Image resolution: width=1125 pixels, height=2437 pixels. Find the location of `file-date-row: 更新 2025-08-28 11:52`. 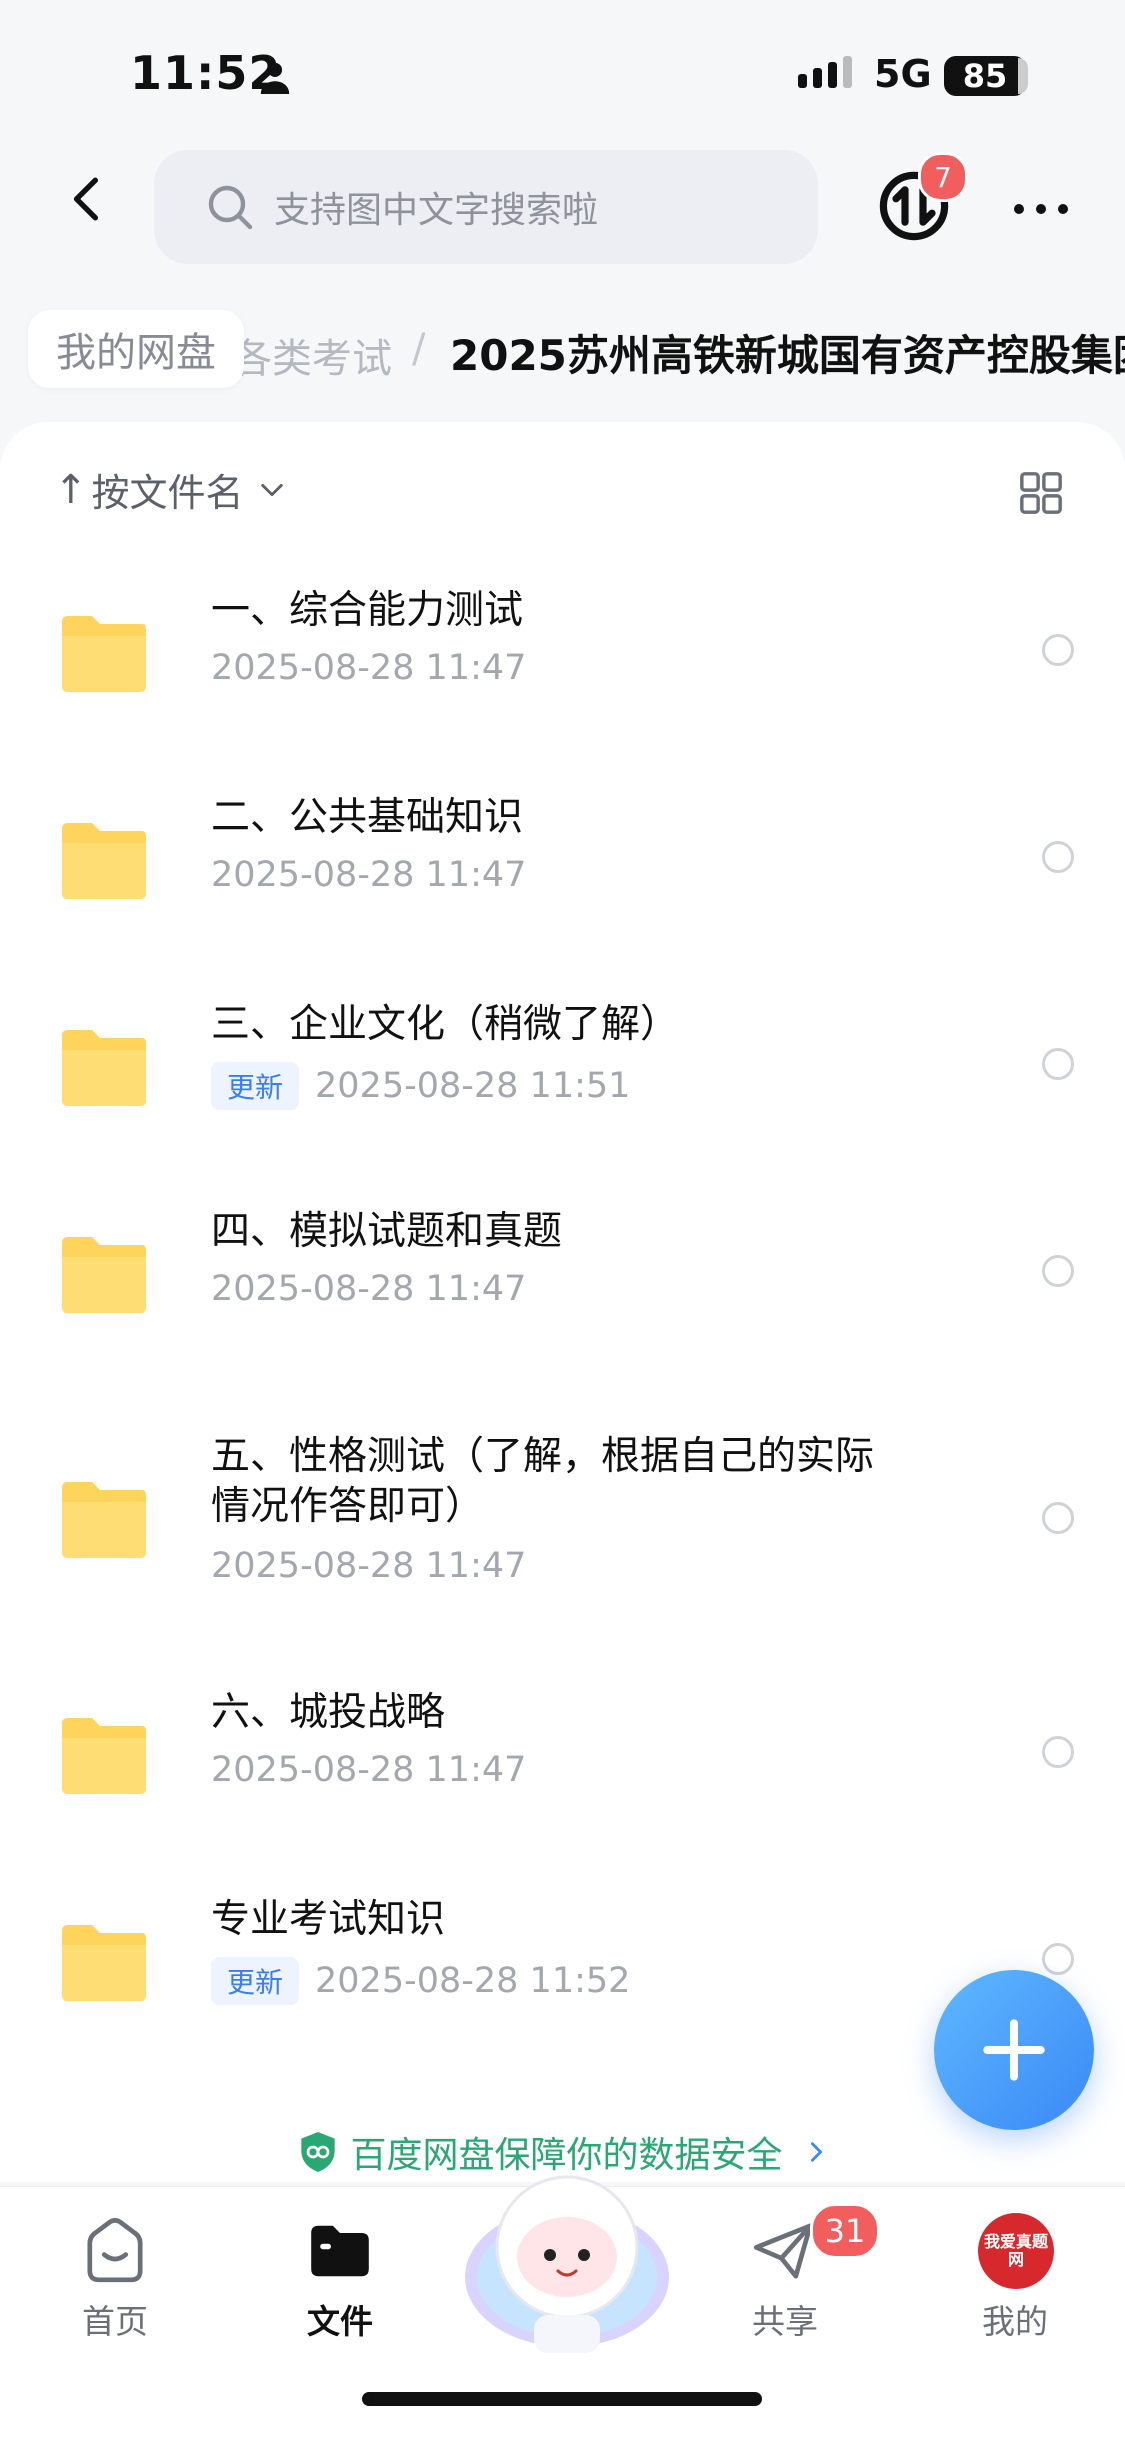

file-date-row: 更新 2025-08-28 11:52 is located at coordinates (420, 1981).